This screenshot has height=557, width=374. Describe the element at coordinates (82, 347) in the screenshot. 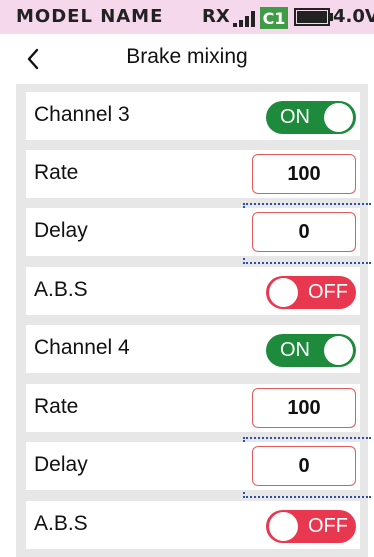

I see `row-label: Channel 4` at that location.